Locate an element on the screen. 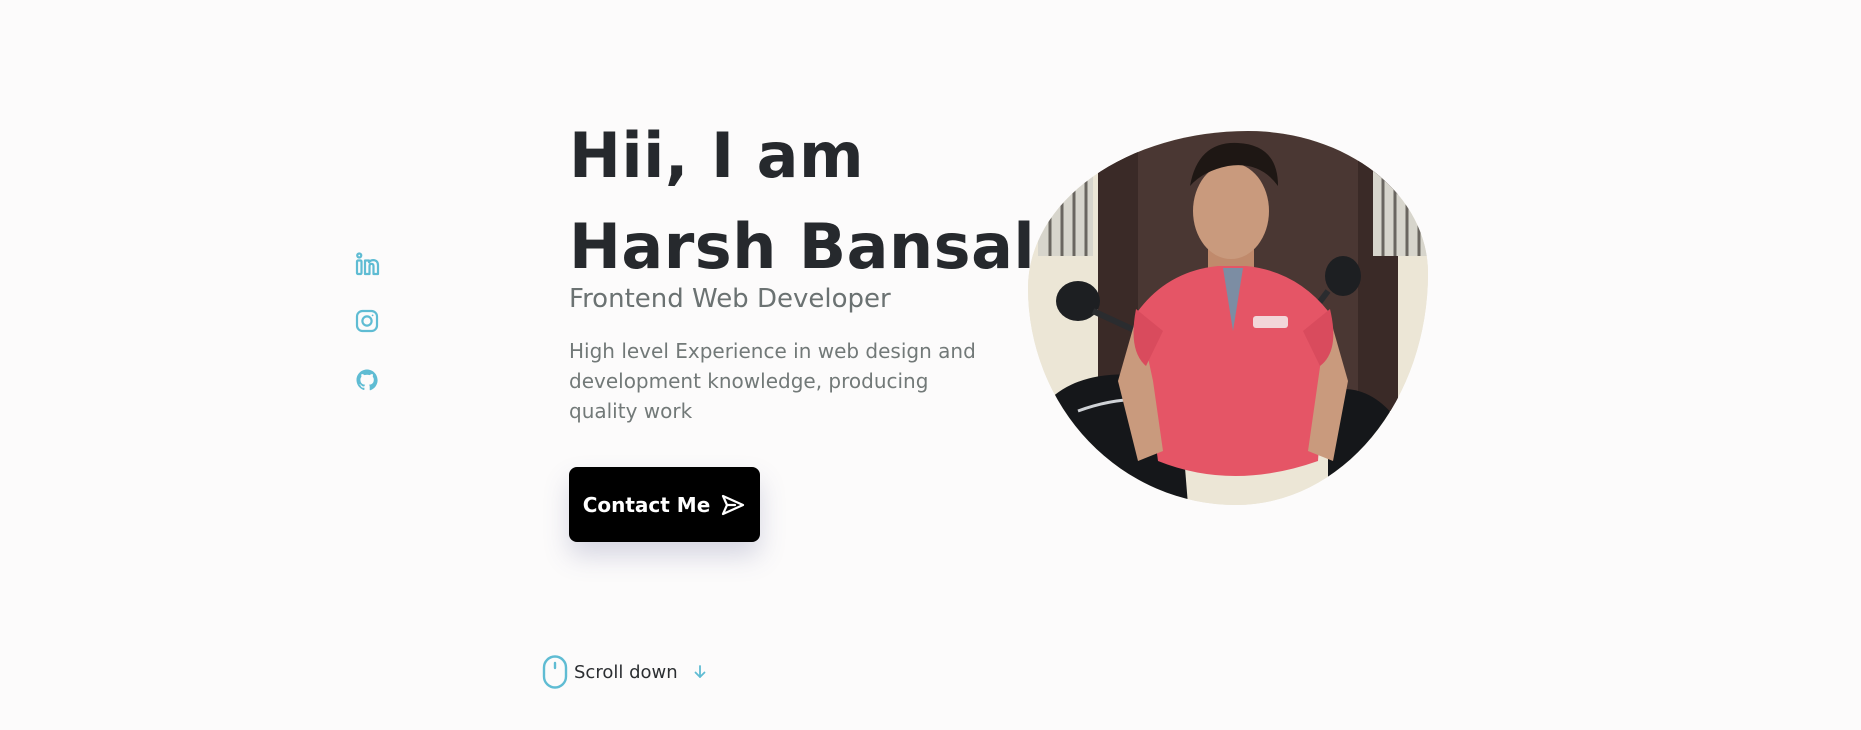  scroll-down-button: Scroll down is located at coordinates (625, 672).